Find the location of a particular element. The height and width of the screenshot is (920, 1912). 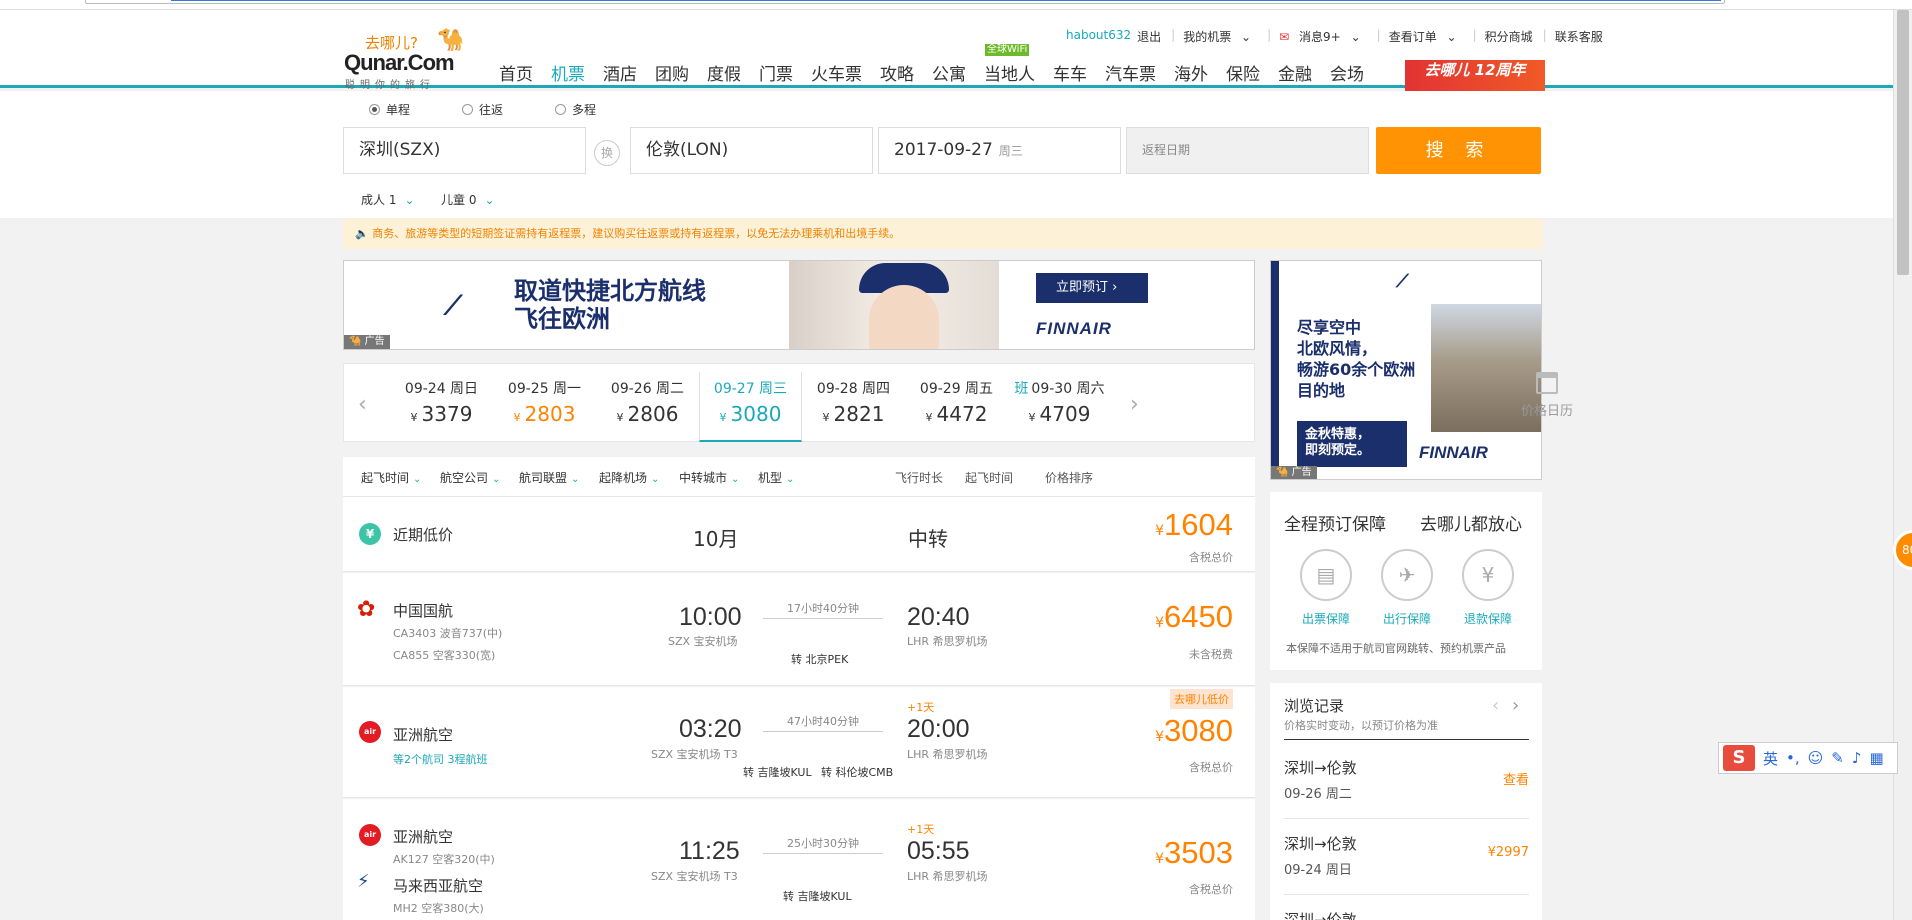

face-shape is located at coordinates (904, 317).